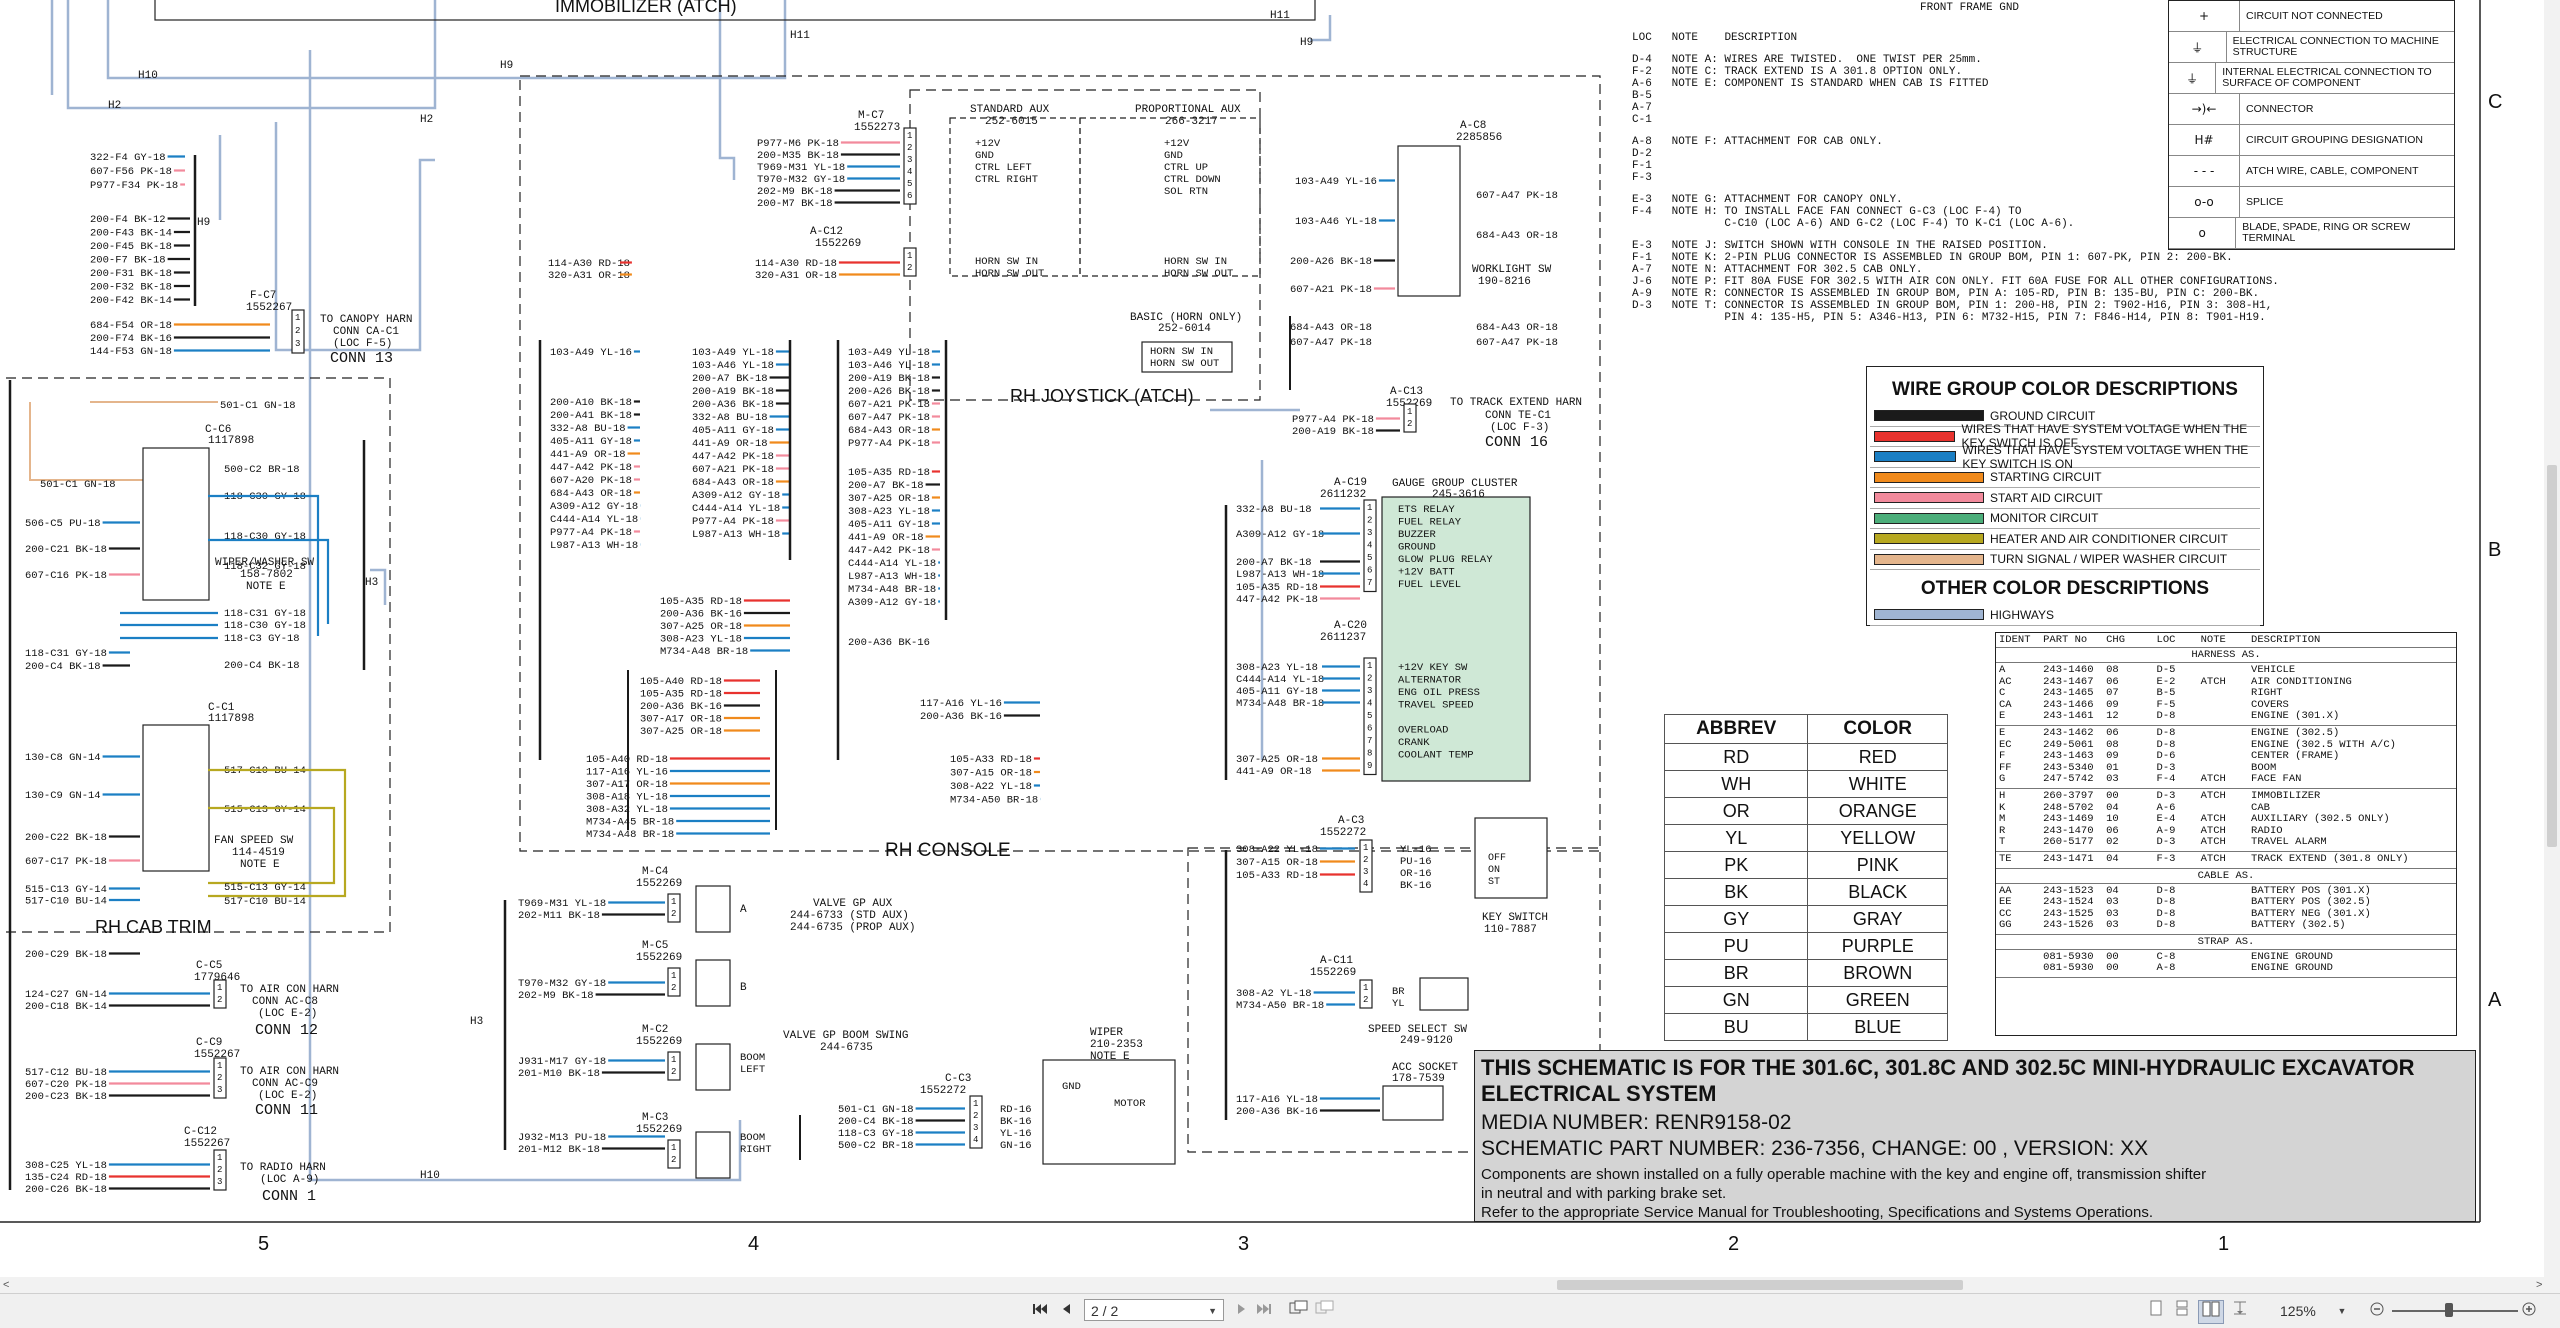  I want to click on scroll-right-arrow-icon: >, so click(2539, 1285).